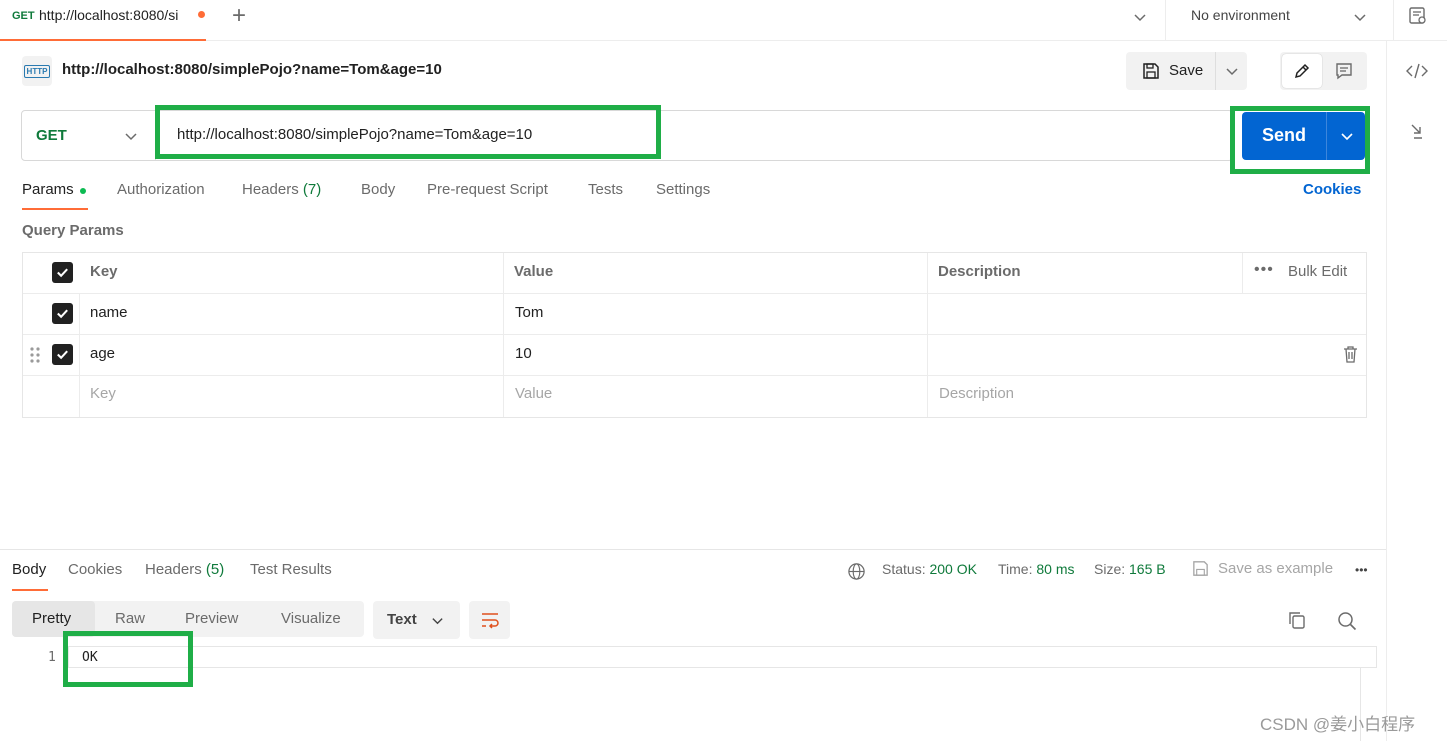  Describe the element at coordinates (52, 657) in the screenshot. I see `line-number: 1` at that location.